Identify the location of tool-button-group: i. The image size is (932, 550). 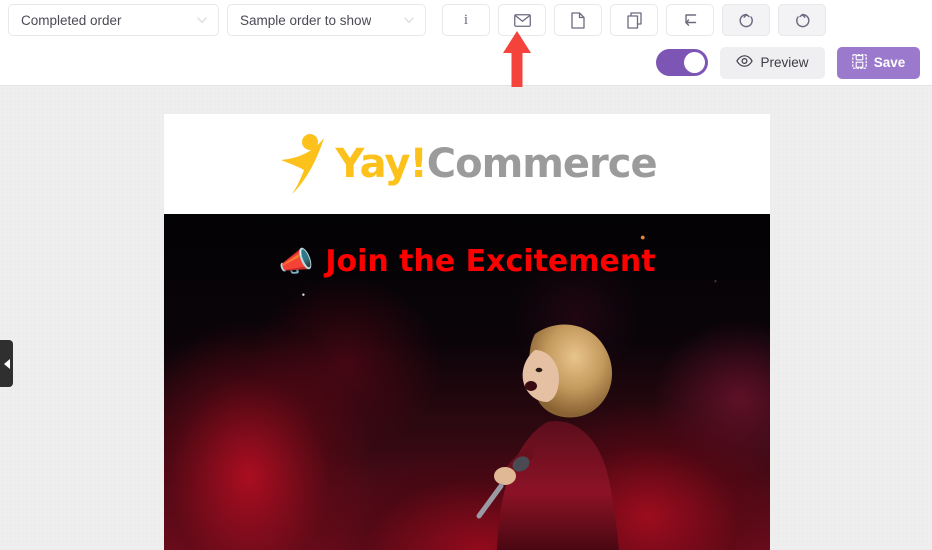
(634, 20).